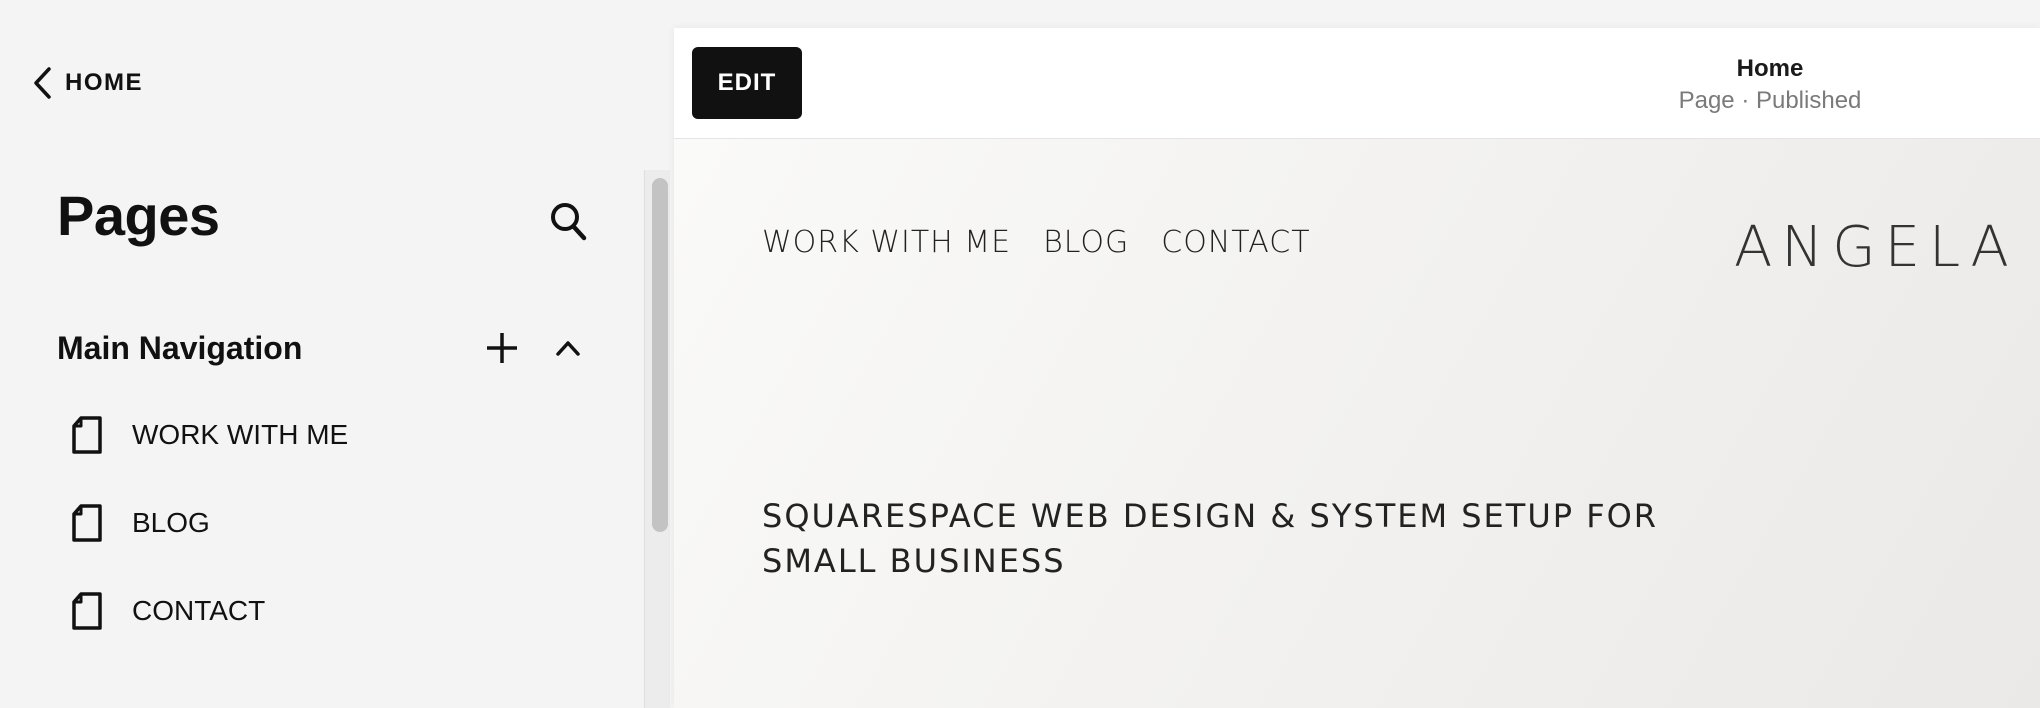 This screenshot has width=2040, height=708. Describe the element at coordinates (42, 83) in the screenshot. I see `chevron-left-icon` at that location.